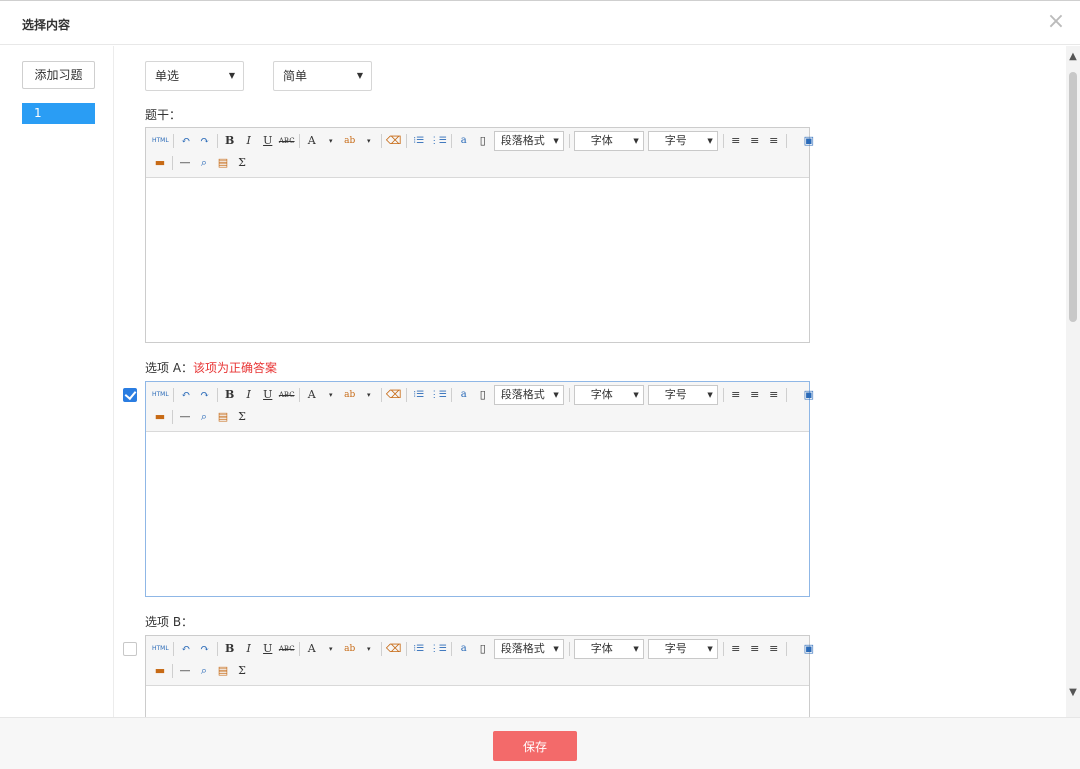 The image size is (1080, 769). Describe the element at coordinates (1073, 693) in the screenshot. I see `scroll-down-icon: ▼` at that location.